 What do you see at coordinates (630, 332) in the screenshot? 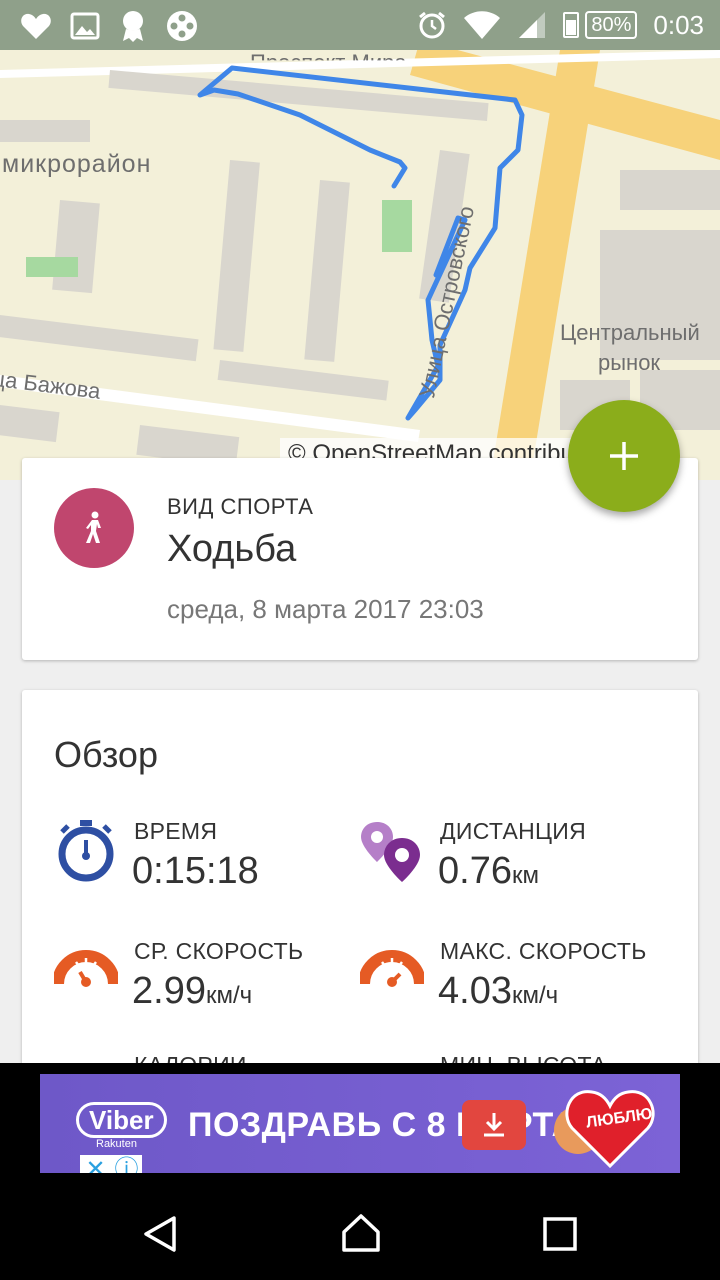
I see `map-label-market-1: Центральный` at bounding box center [630, 332].